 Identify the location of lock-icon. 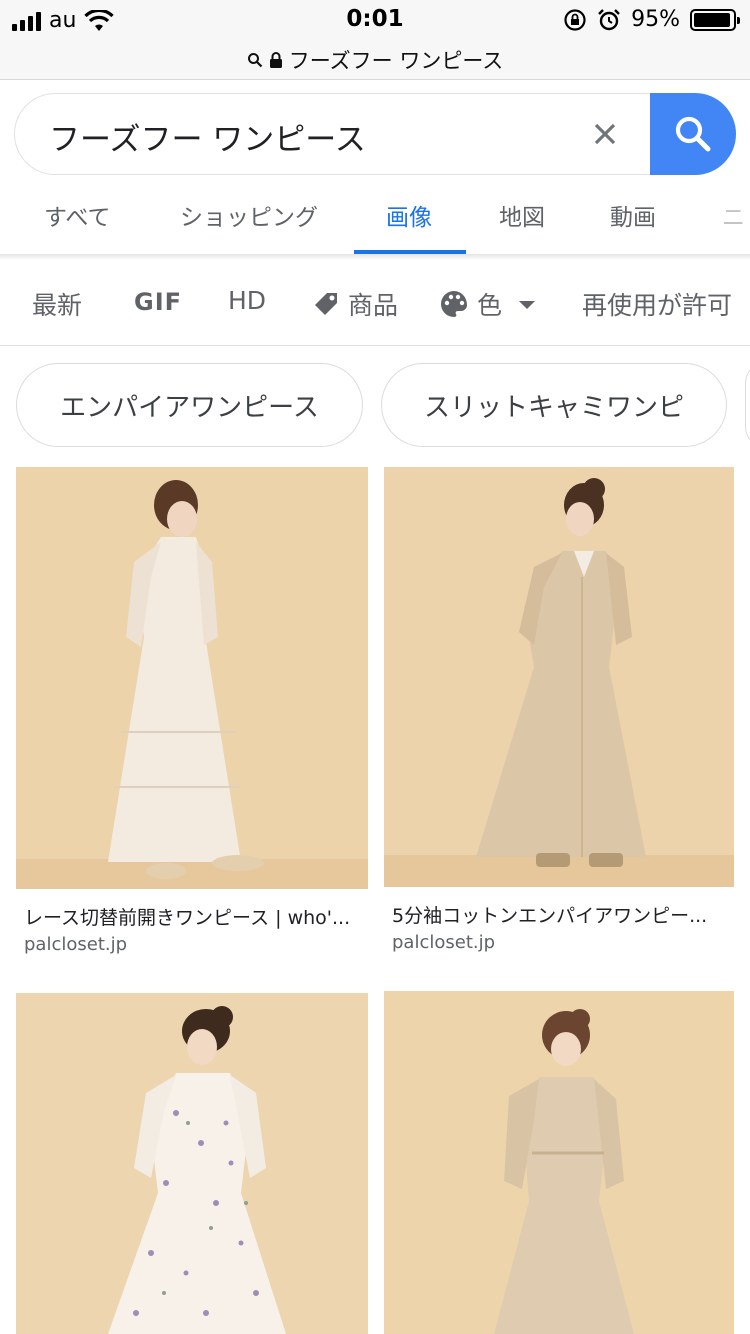
(275, 59).